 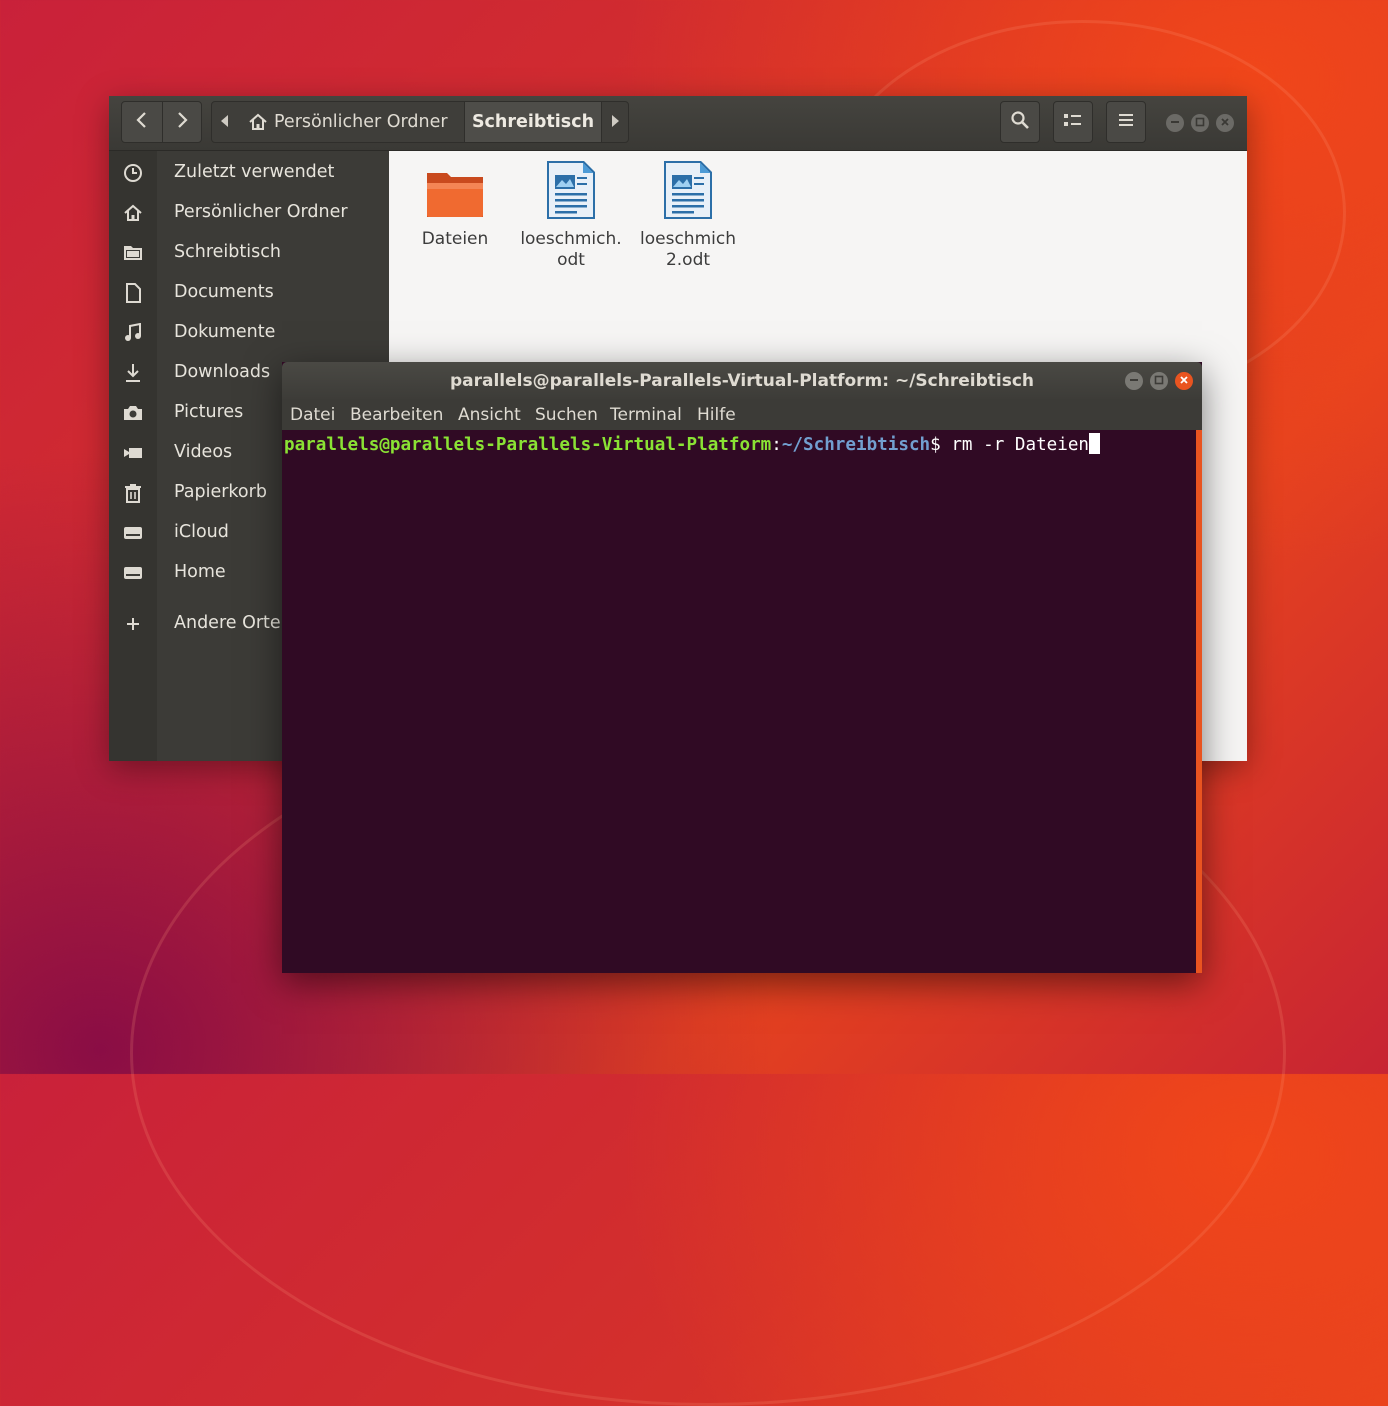 I want to click on file-name-line: odt, so click(x=571, y=260).